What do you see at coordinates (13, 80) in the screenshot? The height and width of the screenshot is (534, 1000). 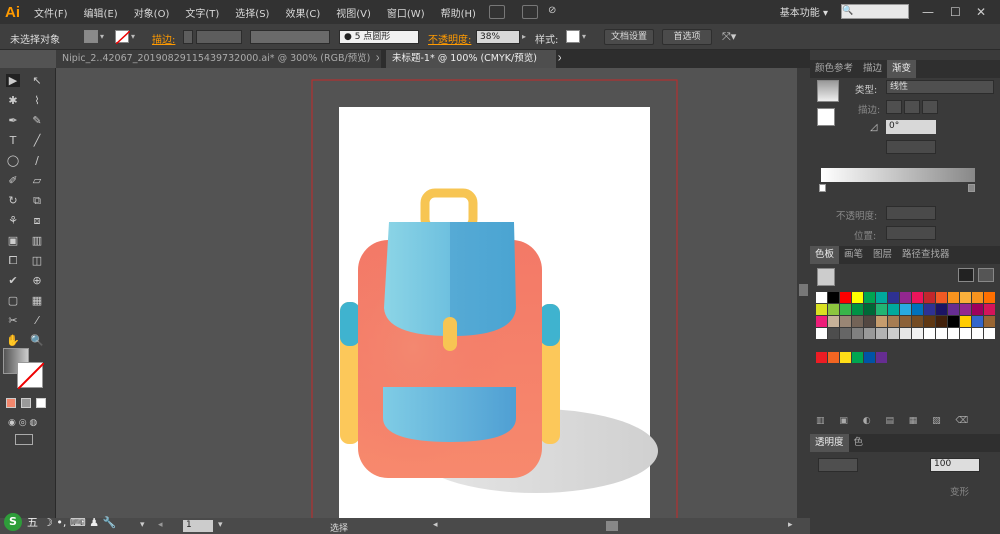 I see `selection-tool-icon: ▶` at bounding box center [13, 80].